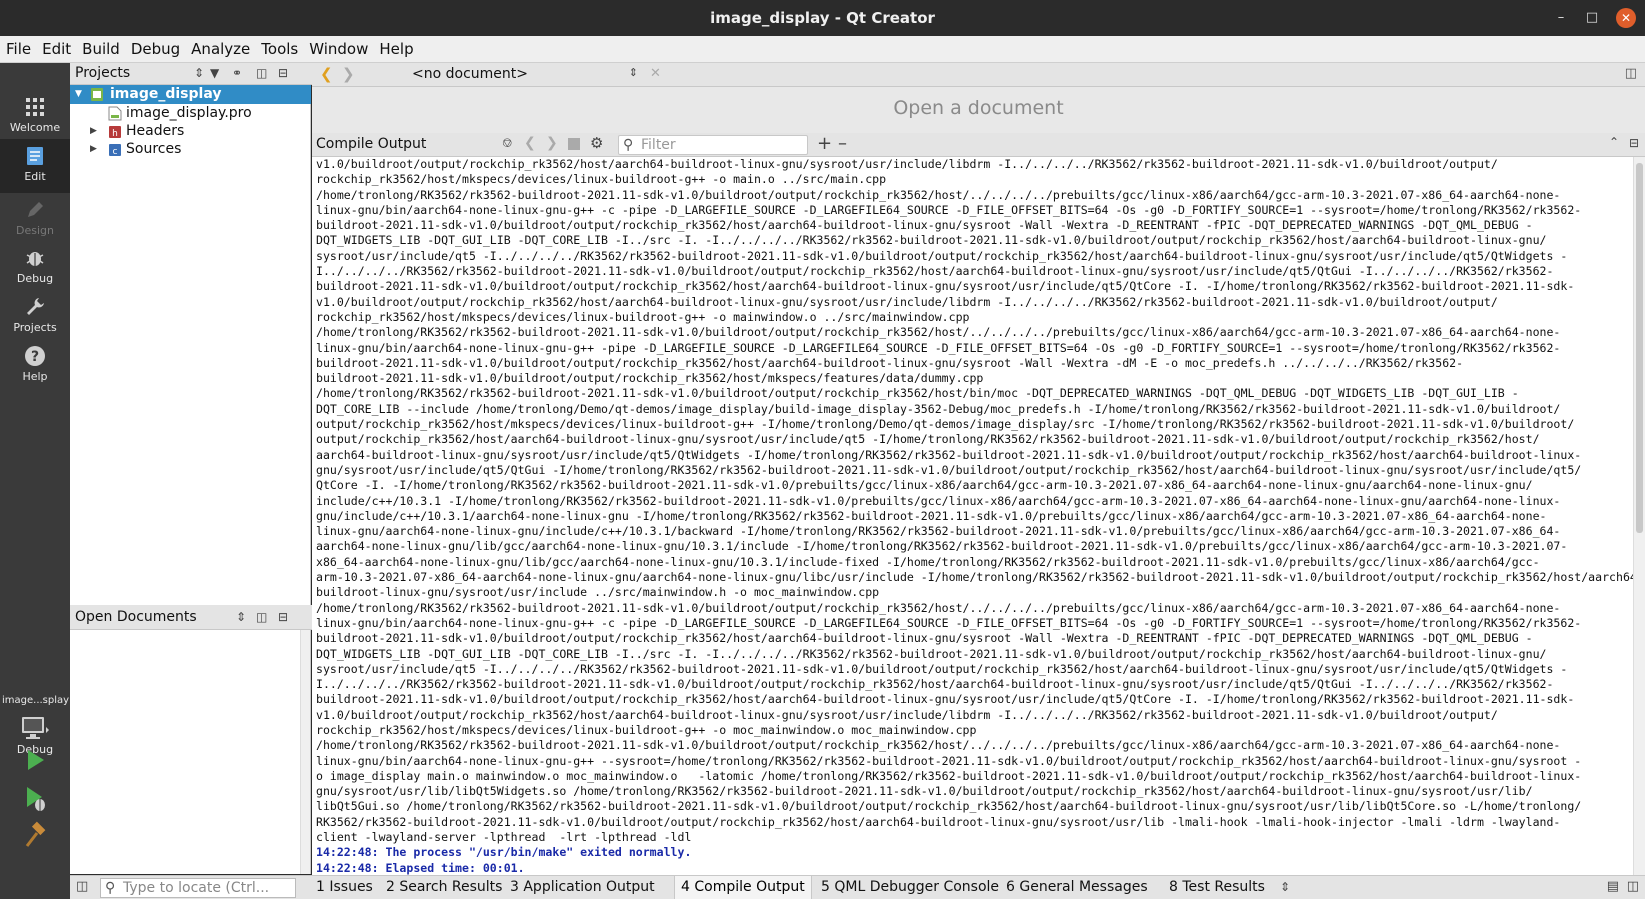 The width and height of the screenshot is (1645, 899). I want to click on tab-compile-output: 4 Compile Output, so click(743, 887).